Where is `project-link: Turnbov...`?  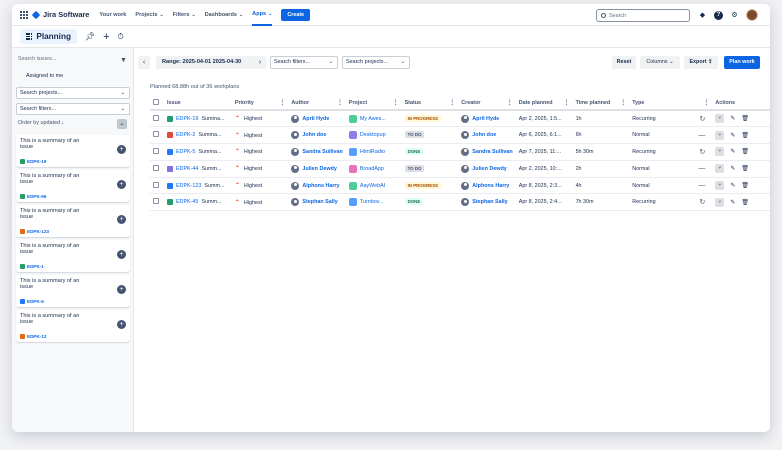 project-link: Turnbov... is located at coordinates (373, 202).